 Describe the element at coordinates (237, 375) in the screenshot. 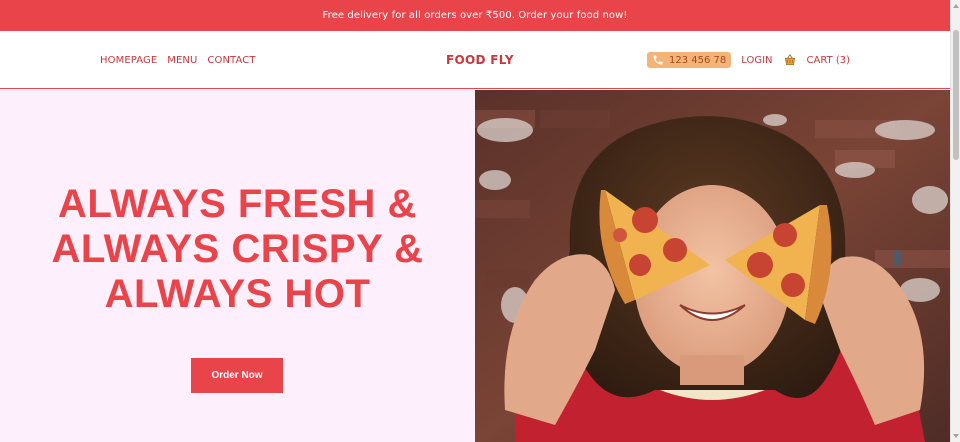

I see `order-now-button: Order Now` at that location.